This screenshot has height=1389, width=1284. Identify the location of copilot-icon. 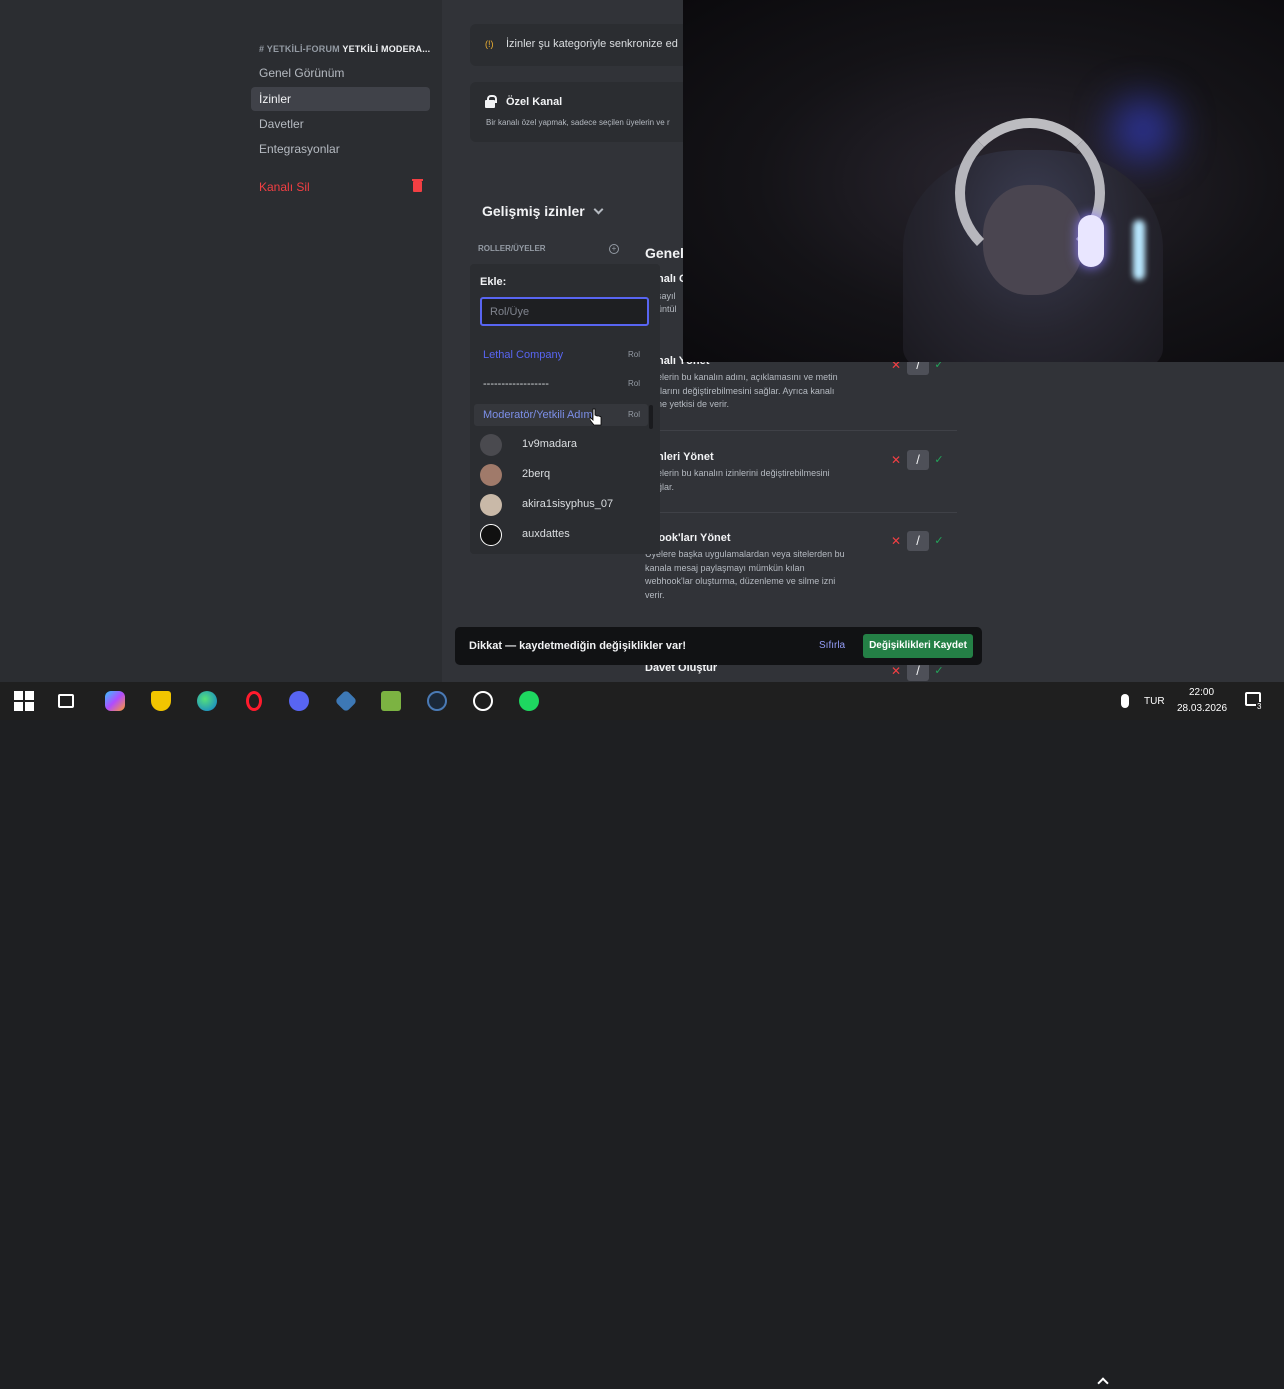
(115, 701).